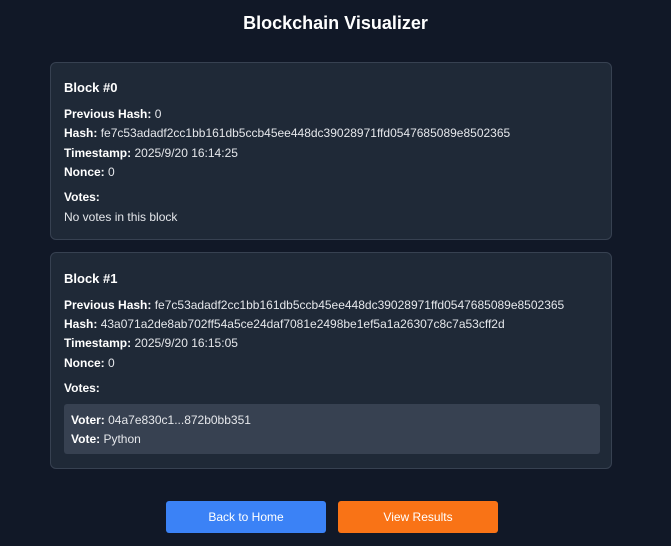 This screenshot has height=546, width=671. Describe the element at coordinates (335, 23) in the screenshot. I see `page-title: Blockchain Visualizer` at that location.